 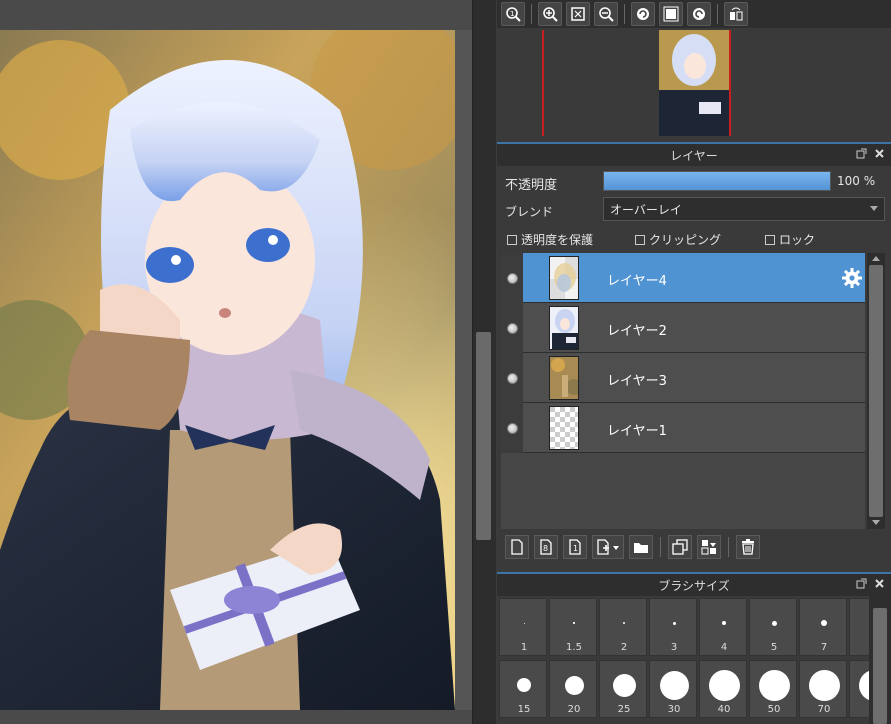 I want to click on brush-size-cell: 7, so click(x=823, y=627).